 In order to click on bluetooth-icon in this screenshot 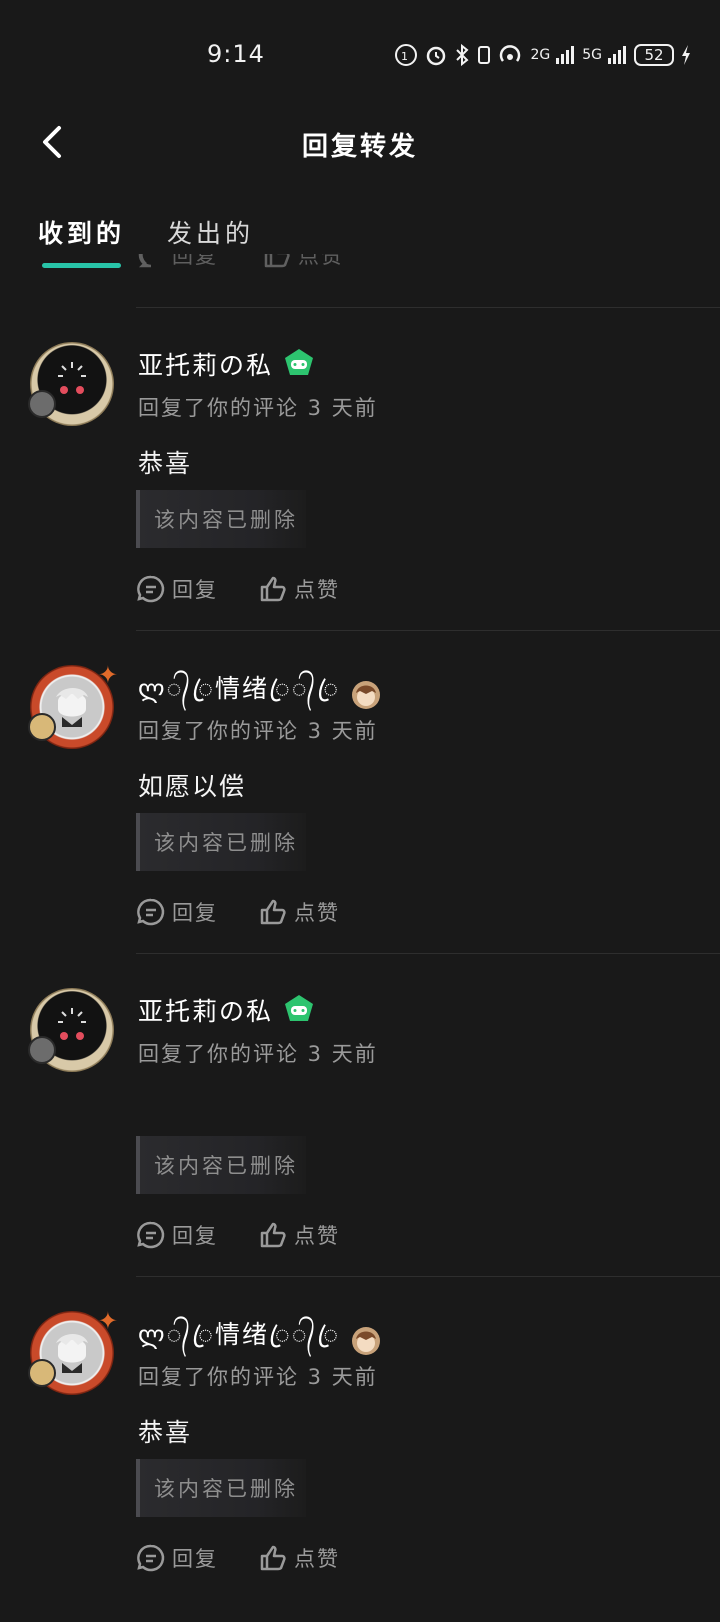, I will do `click(462, 55)`.